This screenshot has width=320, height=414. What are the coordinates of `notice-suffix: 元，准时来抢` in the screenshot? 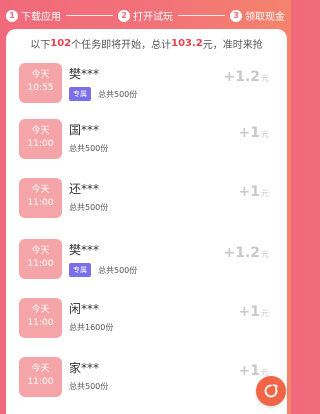 It's located at (232, 45).